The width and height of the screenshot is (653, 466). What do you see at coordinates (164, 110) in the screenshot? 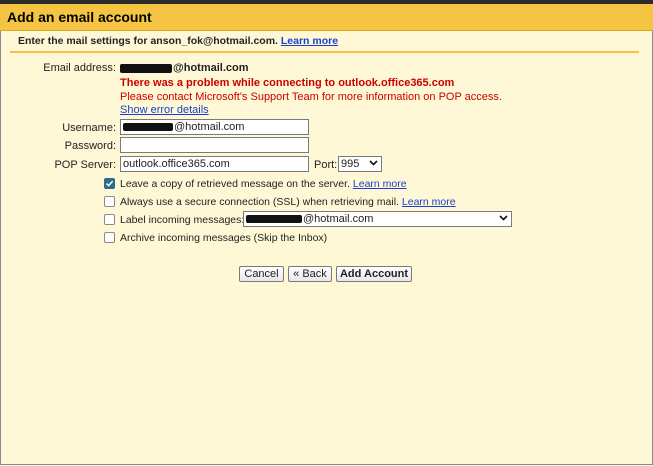
I see `show-error-details-link: Show error details` at bounding box center [164, 110].